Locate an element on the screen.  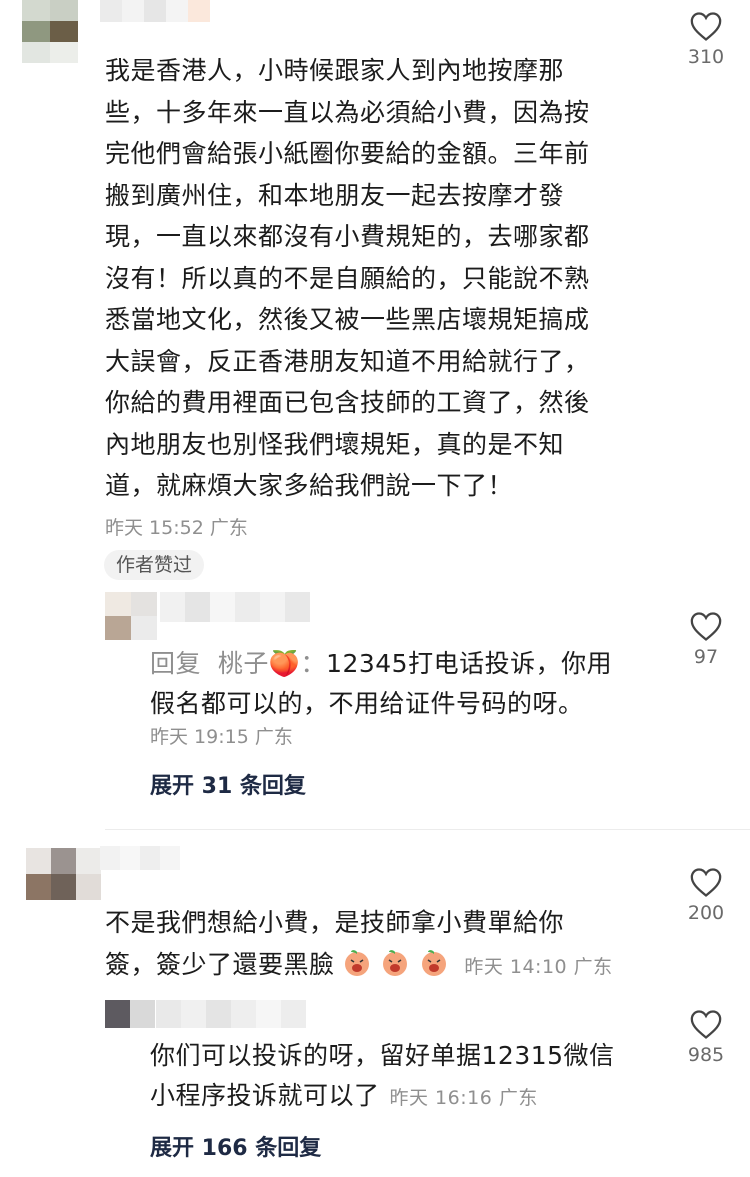
like-button: 985 is located at coordinates (706, 1037).